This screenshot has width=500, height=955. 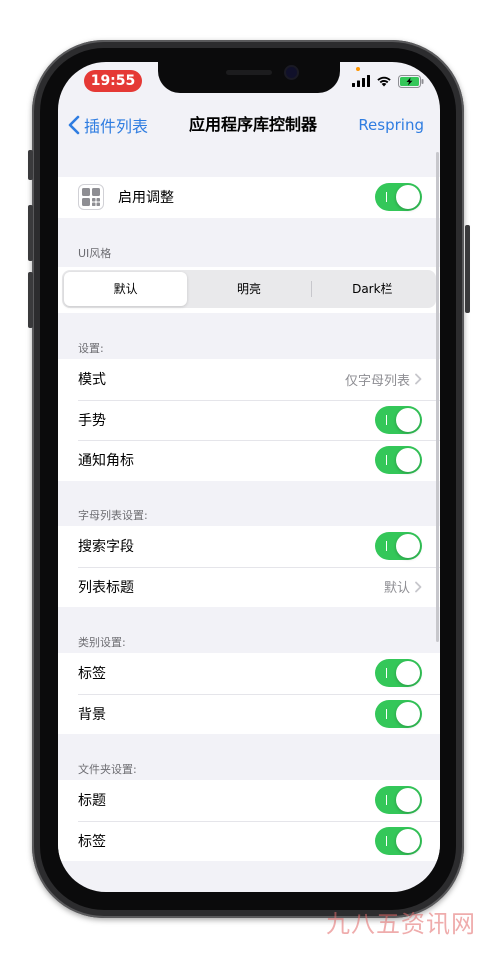 What do you see at coordinates (113, 81) in the screenshot?
I see `status-time: 19:55` at bounding box center [113, 81].